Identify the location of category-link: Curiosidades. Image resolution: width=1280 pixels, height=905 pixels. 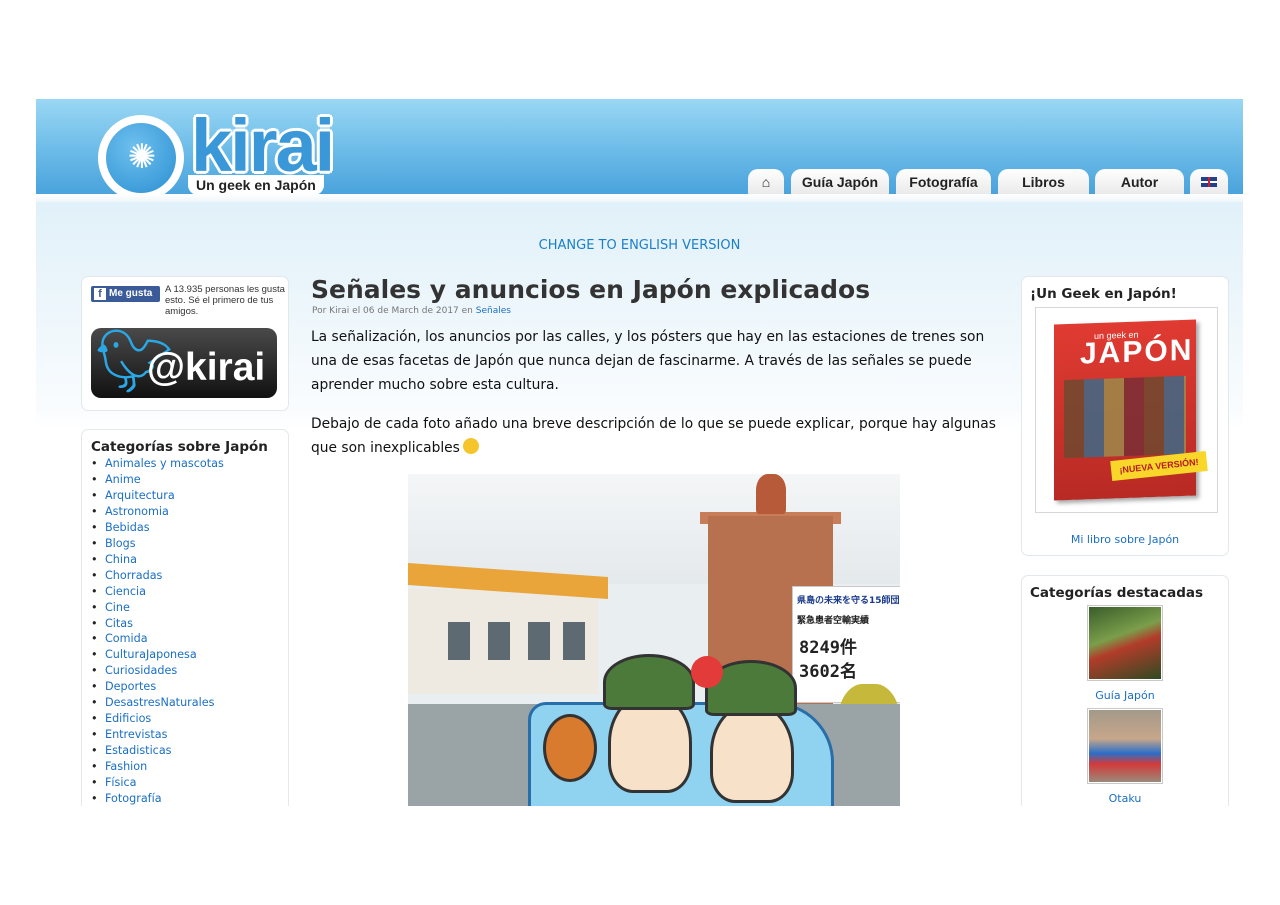
(157, 671).